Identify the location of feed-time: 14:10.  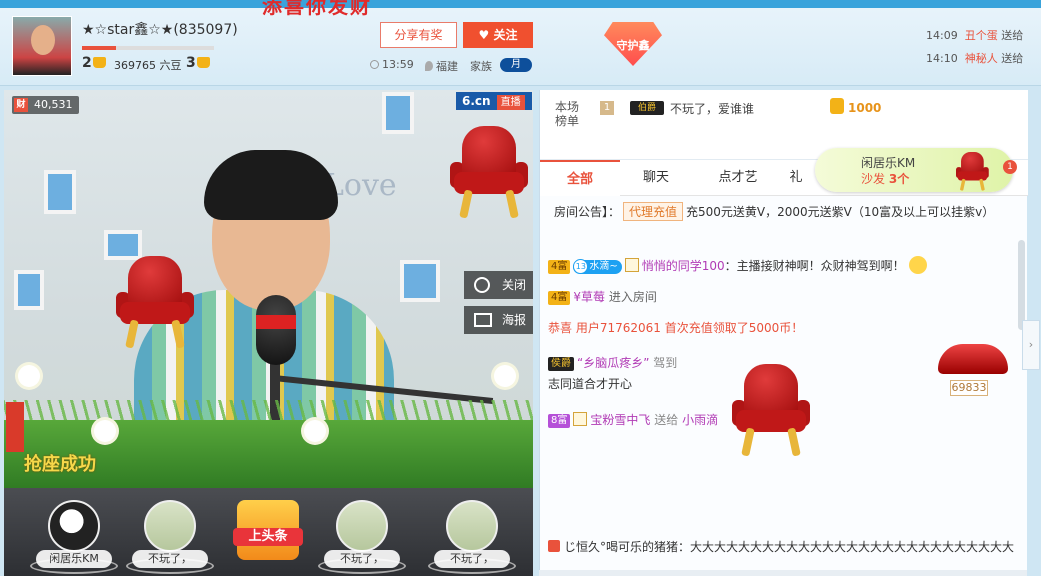
(942, 58).